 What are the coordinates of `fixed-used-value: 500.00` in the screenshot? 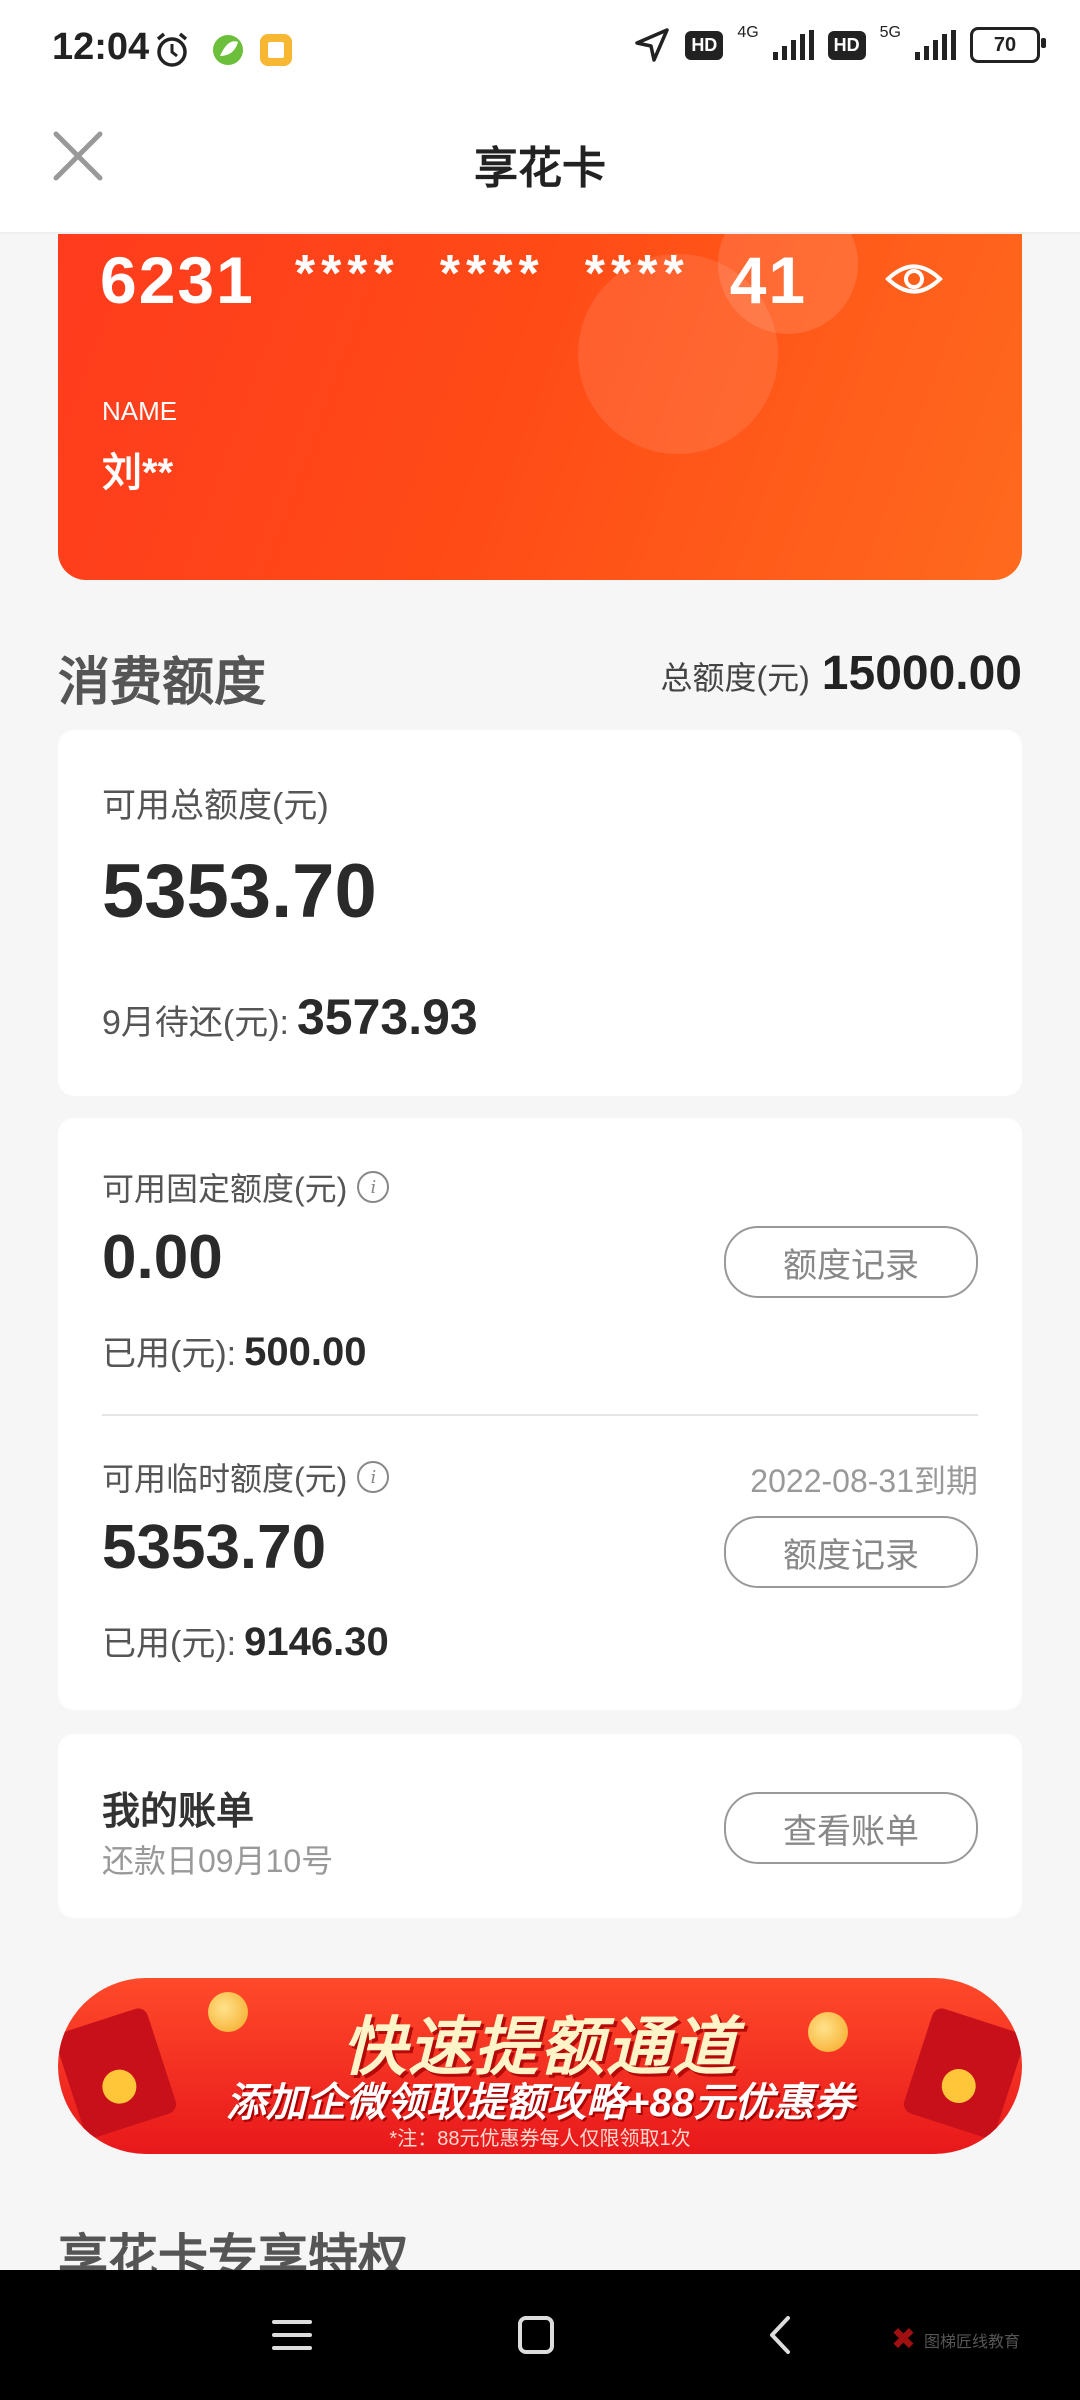 It's located at (305, 1352).